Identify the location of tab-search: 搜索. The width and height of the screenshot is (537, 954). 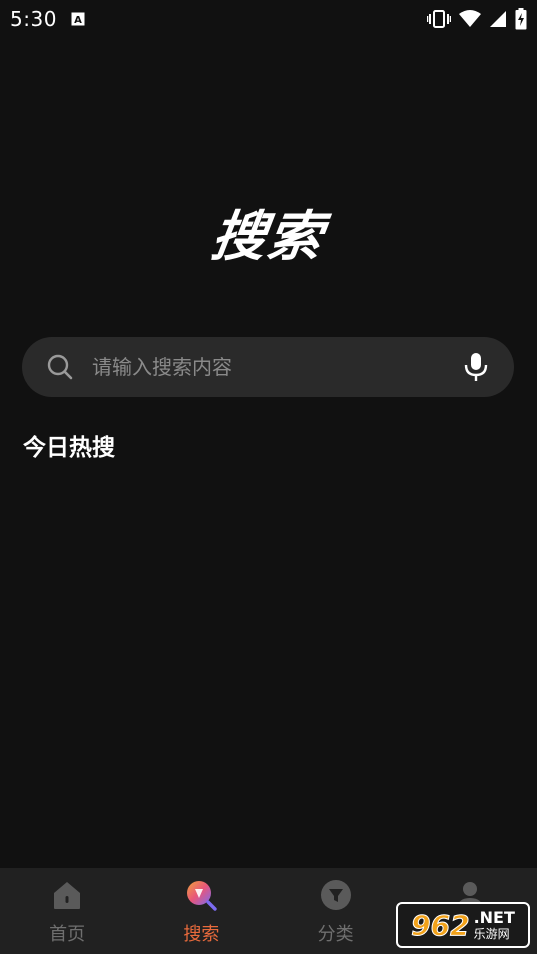
(201, 911).